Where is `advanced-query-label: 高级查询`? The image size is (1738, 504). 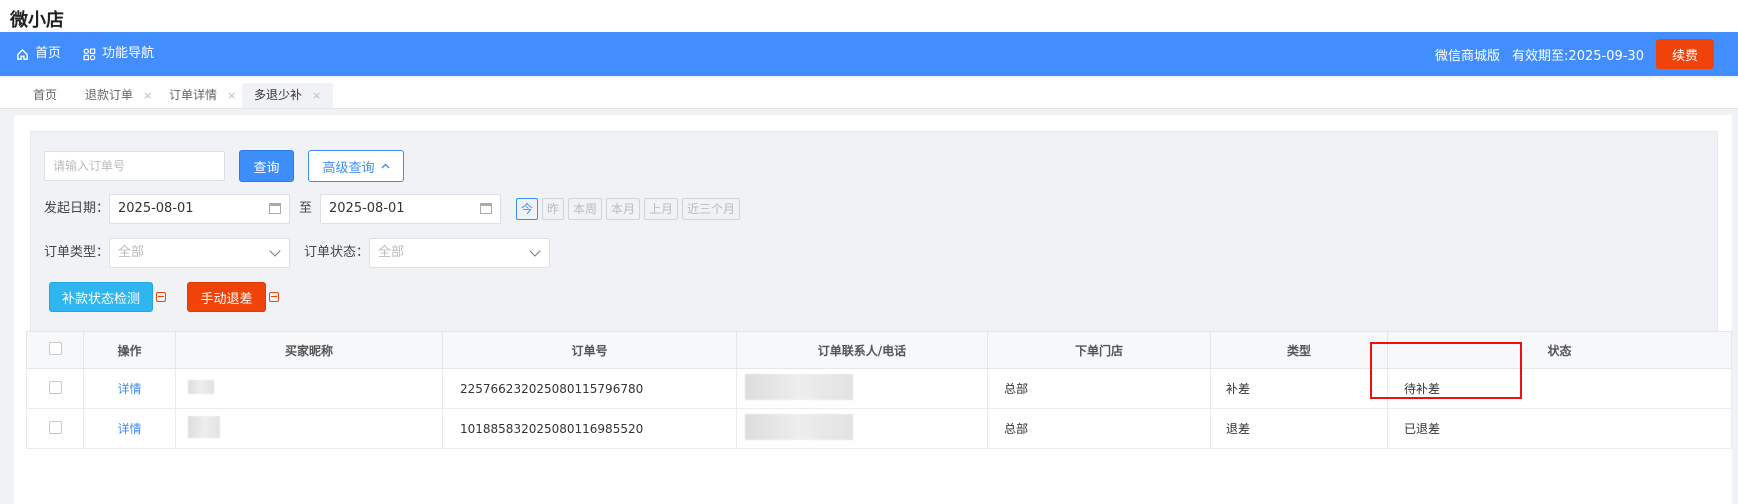
advanced-query-label: 高级查询 is located at coordinates (348, 168).